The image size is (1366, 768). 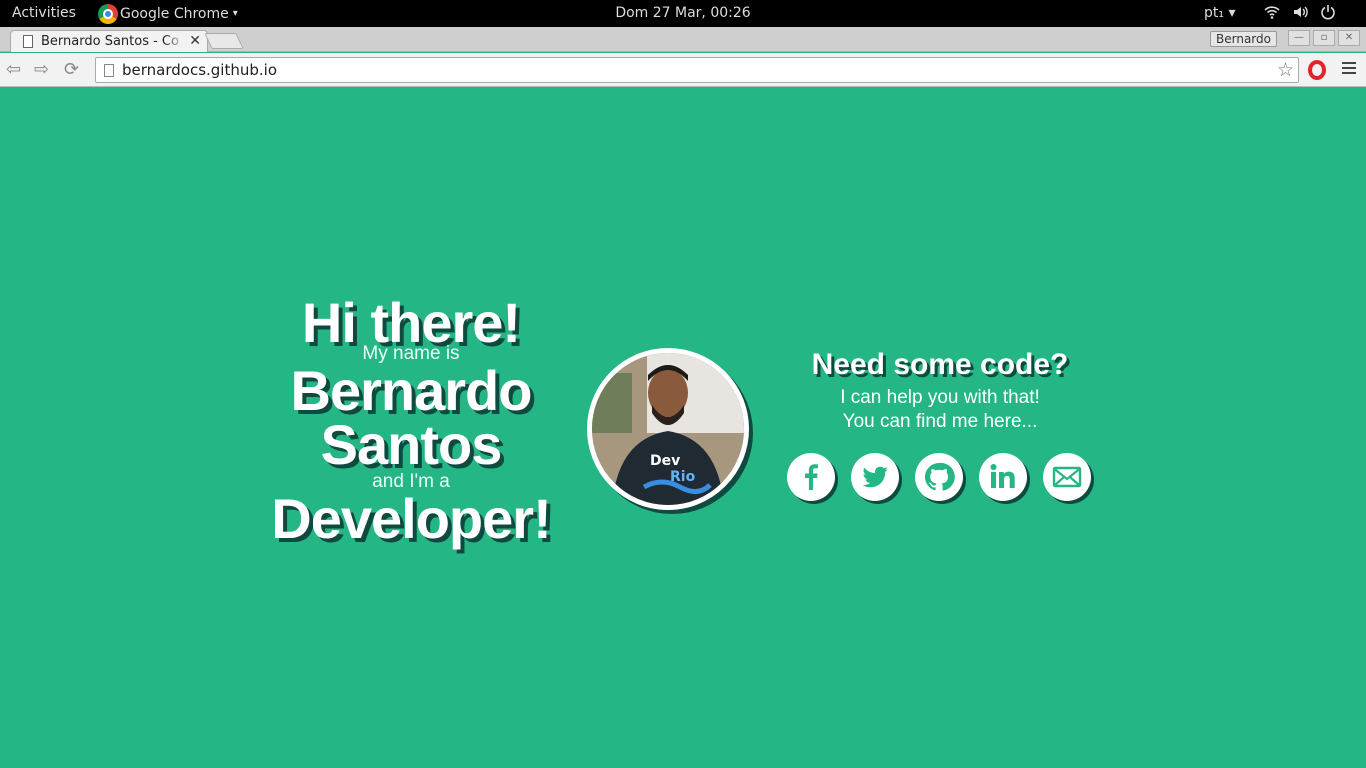 I want to click on greeting: Hi there!, so click(x=411, y=322).